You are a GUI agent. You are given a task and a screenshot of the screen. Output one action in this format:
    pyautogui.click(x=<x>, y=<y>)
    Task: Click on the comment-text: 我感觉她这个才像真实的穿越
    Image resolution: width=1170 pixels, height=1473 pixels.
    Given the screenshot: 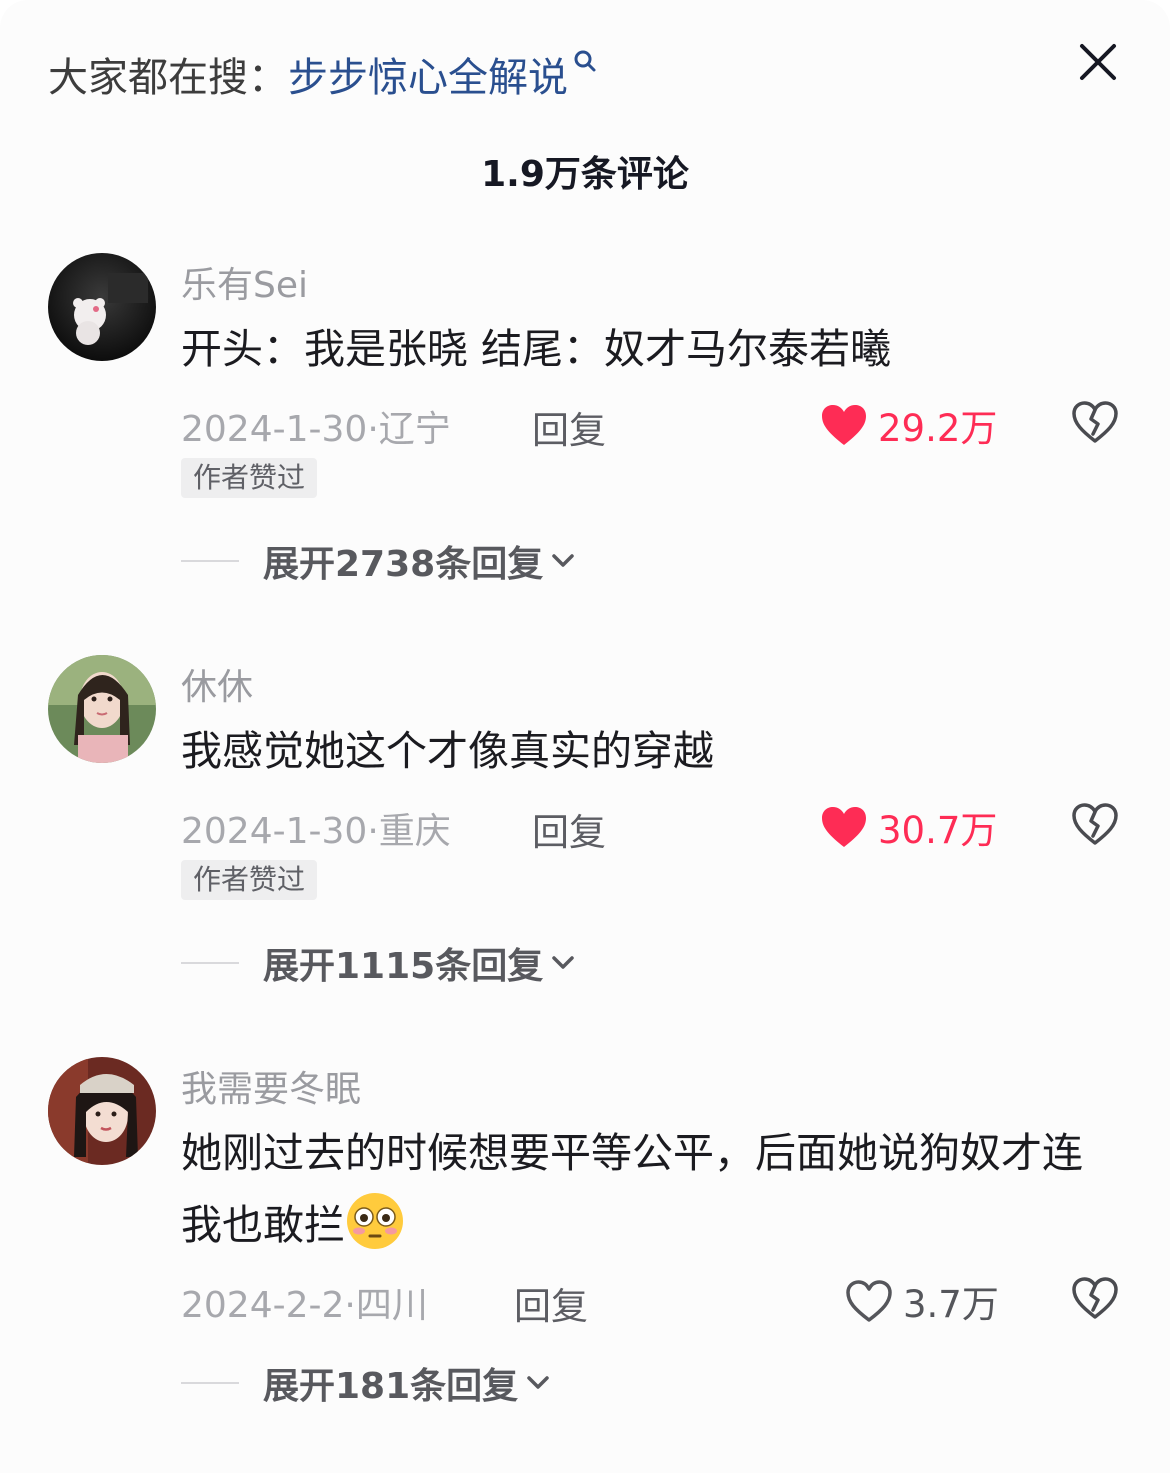 What is the action you would take?
    pyautogui.click(x=447, y=751)
    